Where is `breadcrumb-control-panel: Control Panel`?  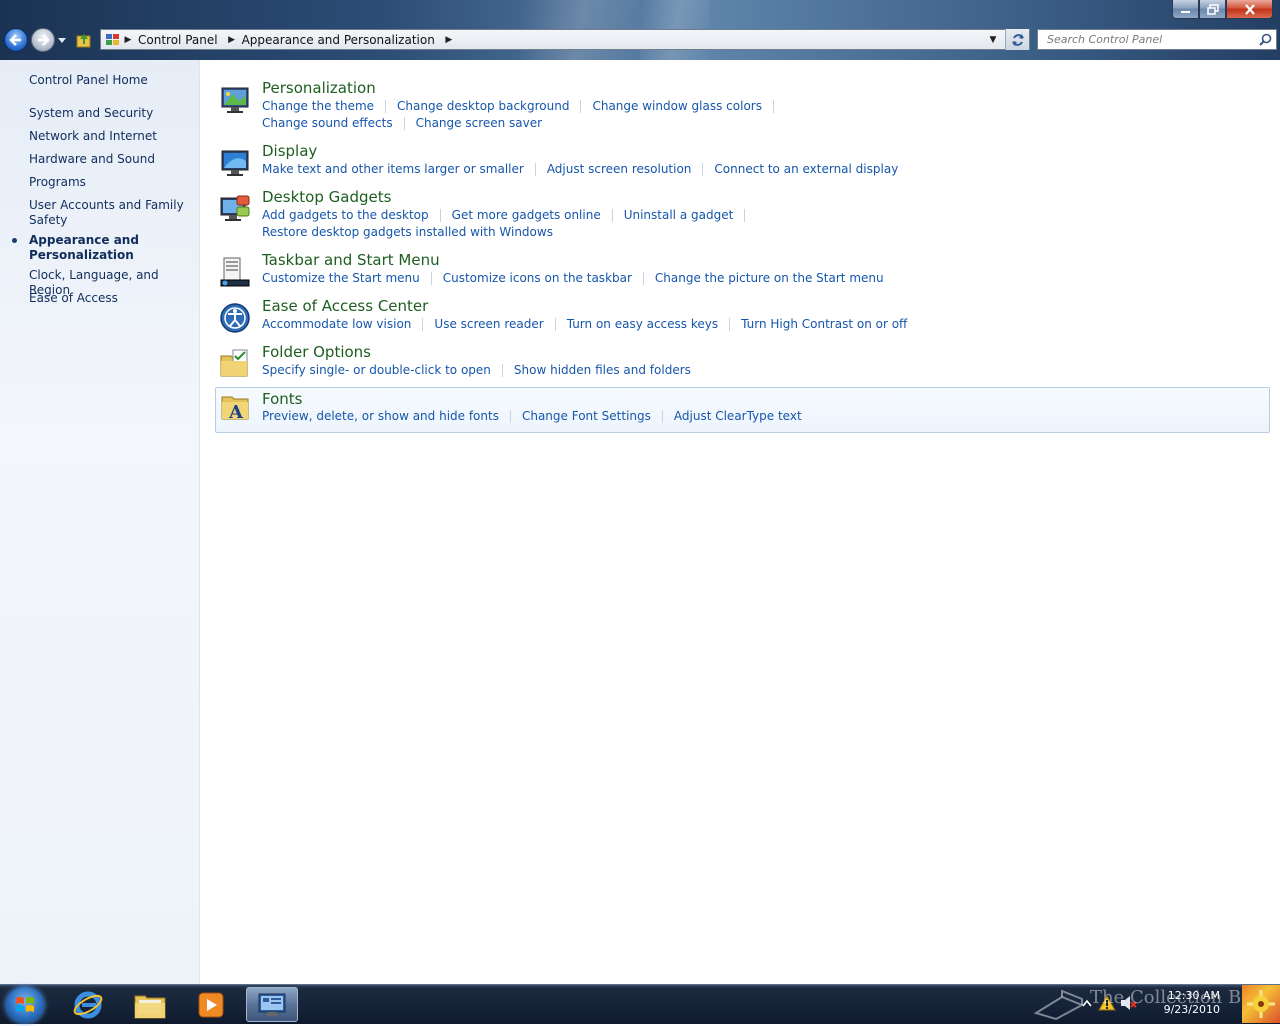 breadcrumb-control-panel: Control Panel is located at coordinates (180, 40).